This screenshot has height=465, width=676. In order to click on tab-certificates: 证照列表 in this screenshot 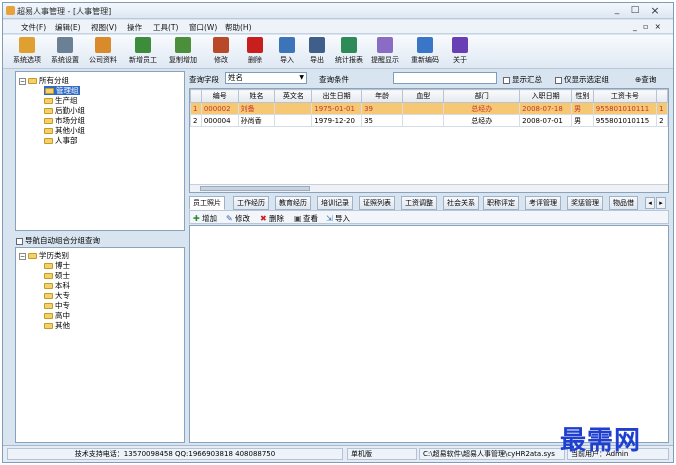, I will do `click(377, 203)`.